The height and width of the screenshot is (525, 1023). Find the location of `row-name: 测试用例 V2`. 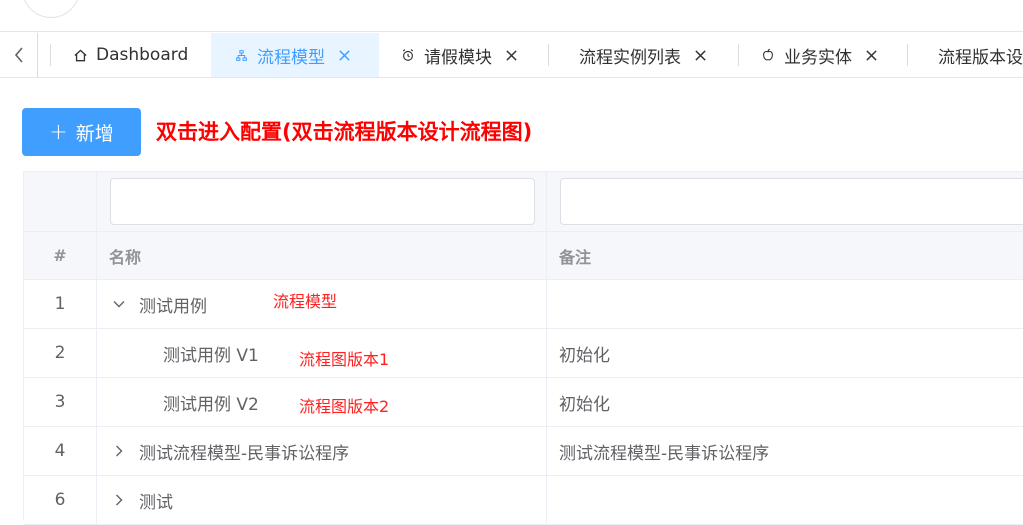

row-name: 测试用例 V2 is located at coordinates (211, 404).